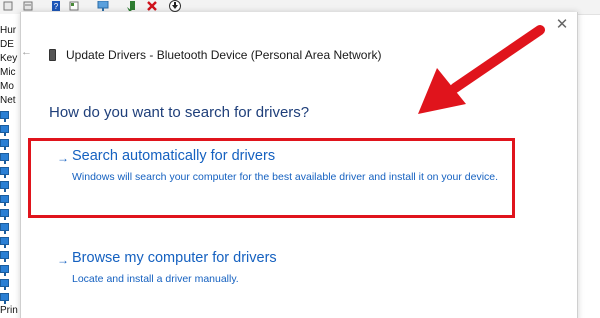 The height and width of the screenshot is (318, 600). Describe the element at coordinates (10, 73) in the screenshot. I see `tree-row: Mic` at that location.